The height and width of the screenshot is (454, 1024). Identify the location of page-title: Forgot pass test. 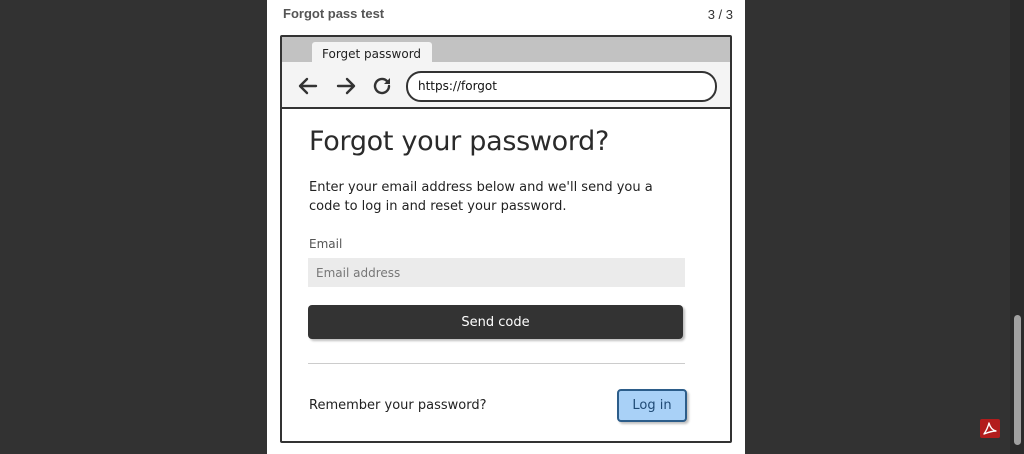
(334, 13).